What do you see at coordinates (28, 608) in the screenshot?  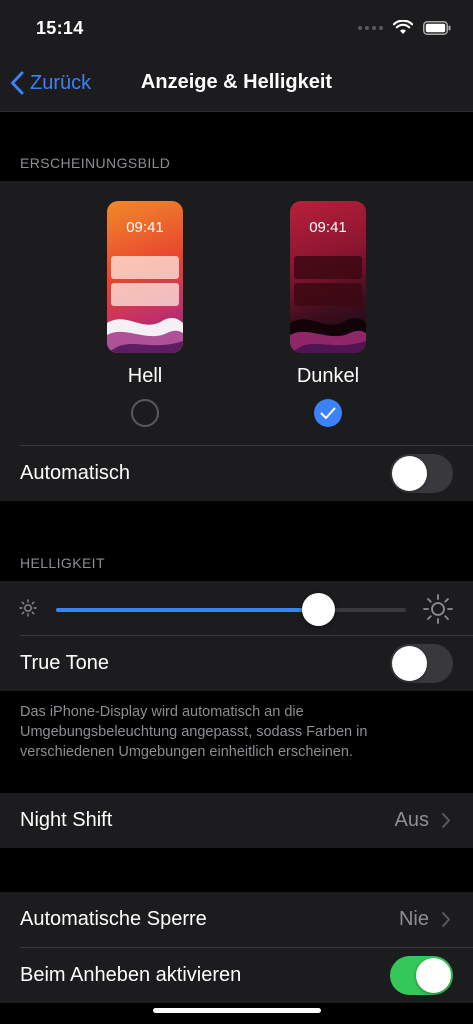 I see `brightness-low-icon` at bounding box center [28, 608].